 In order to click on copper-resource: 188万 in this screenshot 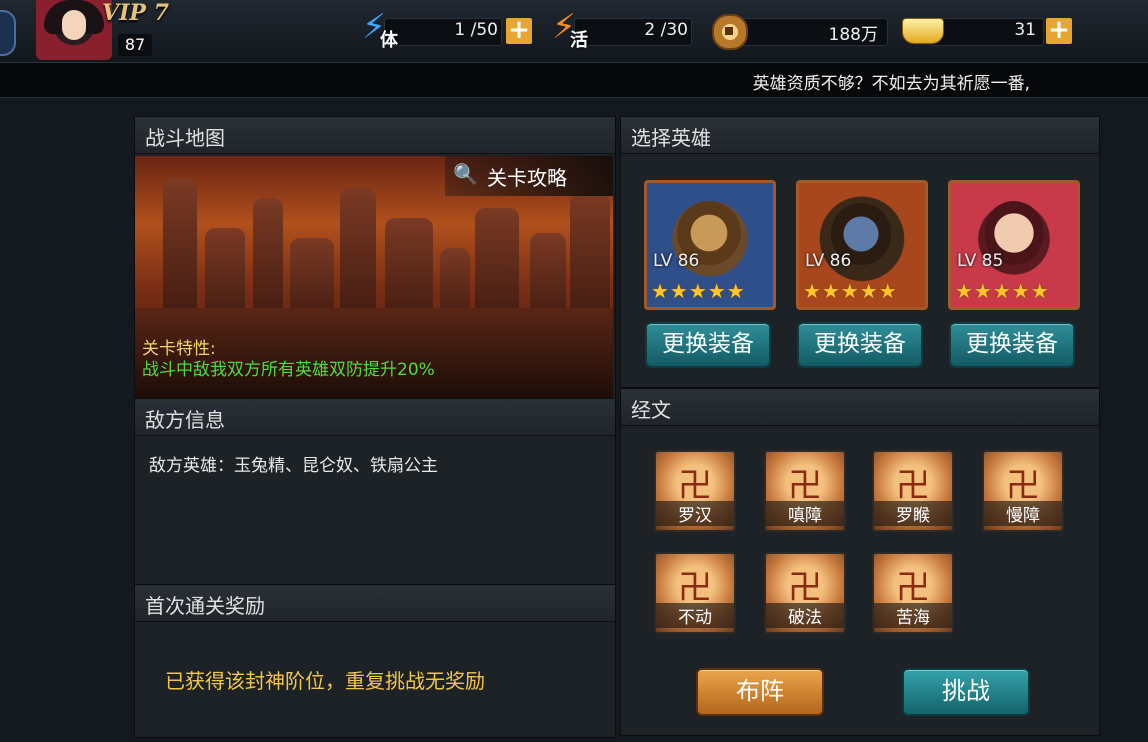, I will do `click(799, 32)`.